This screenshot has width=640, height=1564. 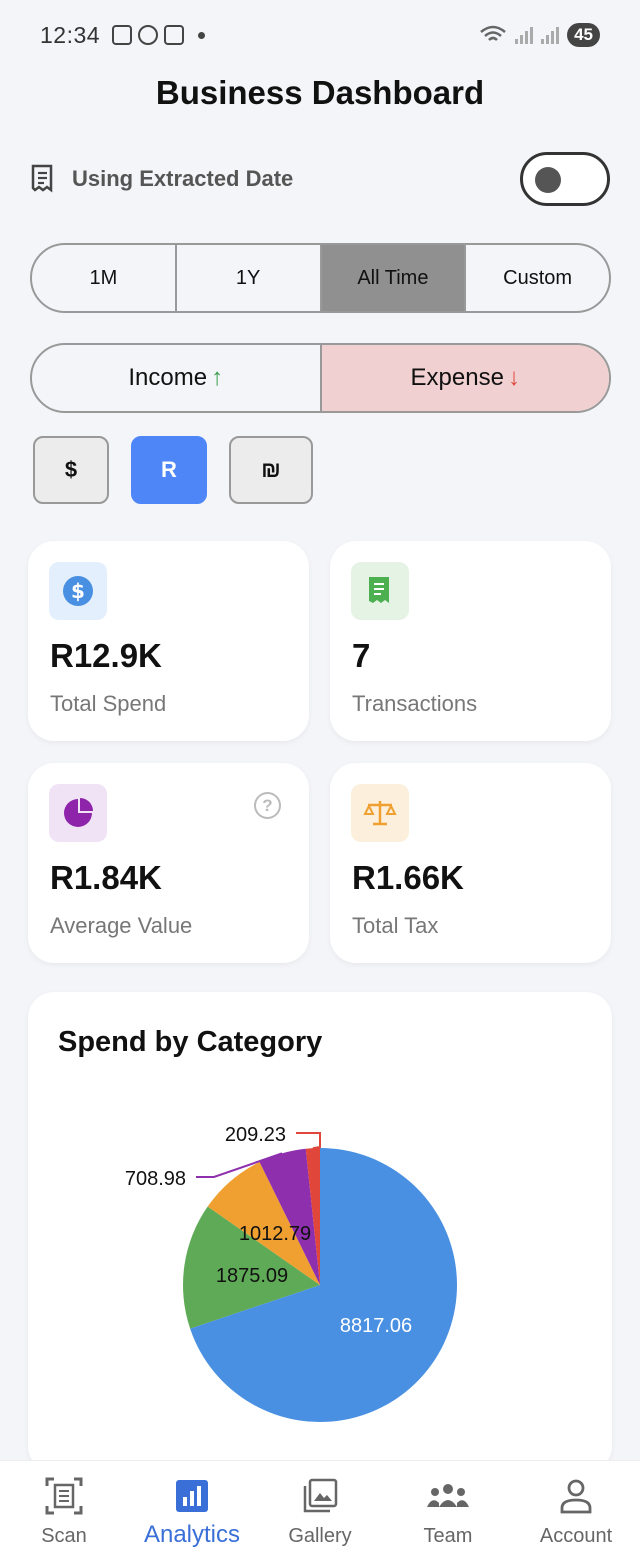 I want to click on currency-selector: $ R ₪, so click(x=173, y=470).